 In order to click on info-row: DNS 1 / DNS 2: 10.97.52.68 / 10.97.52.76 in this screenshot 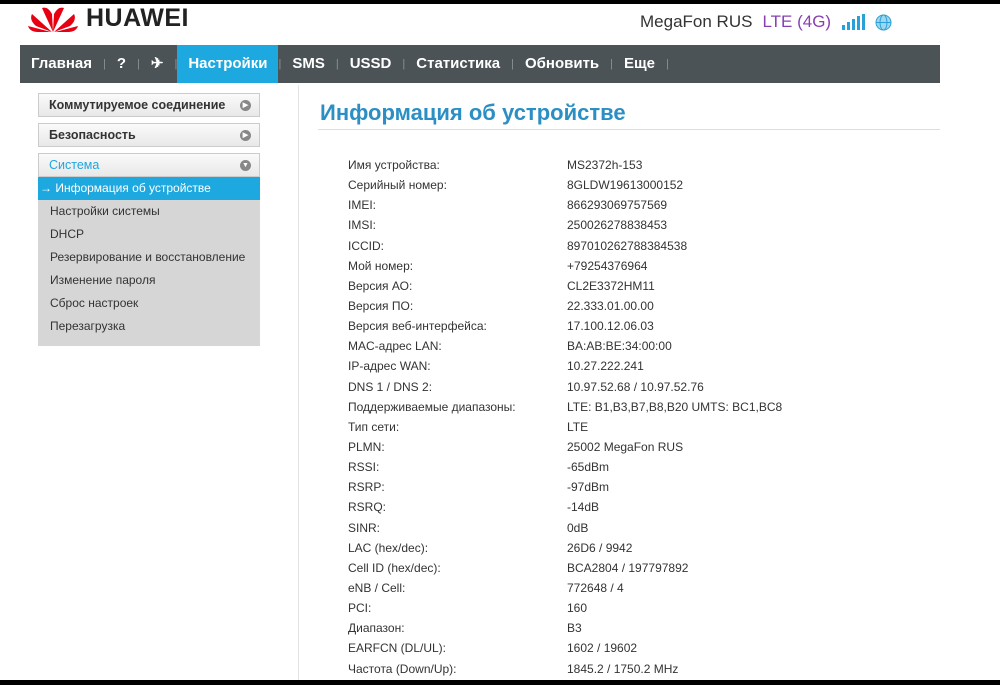, I will do `click(565, 387)`.